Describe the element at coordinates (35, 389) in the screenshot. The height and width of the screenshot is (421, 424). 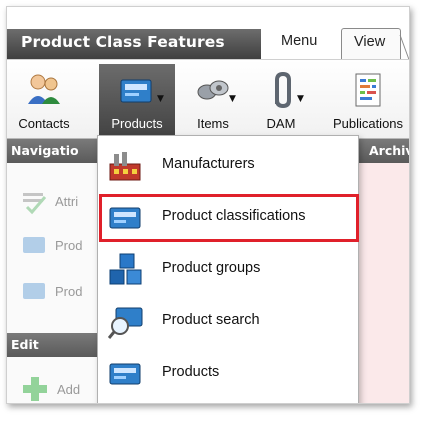
I see `plus-icon` at that location.